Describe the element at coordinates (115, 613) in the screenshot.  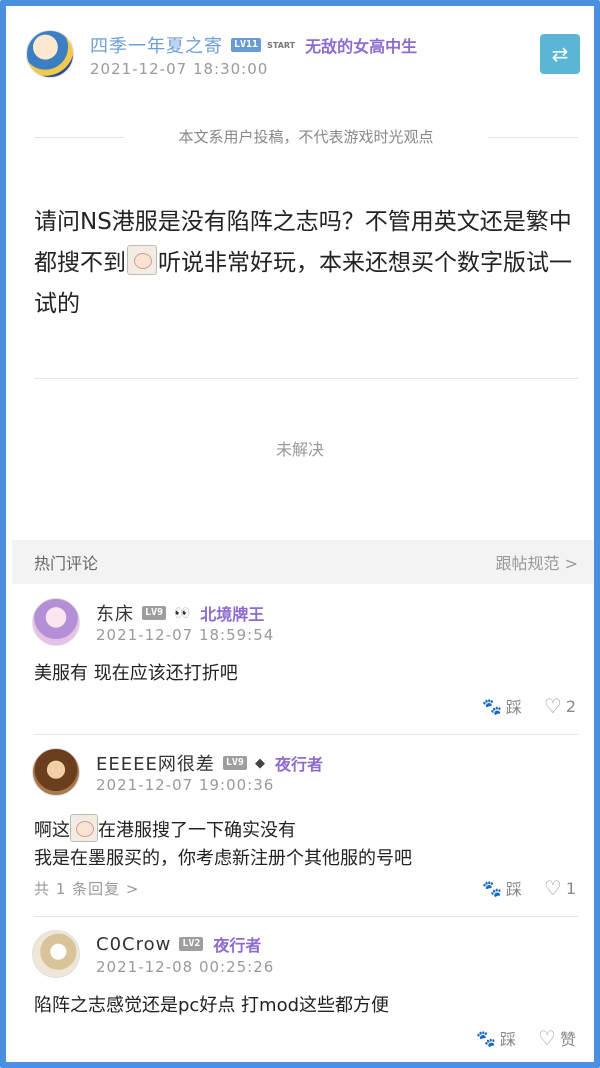
I see `commenter-name: 东床` at that location.